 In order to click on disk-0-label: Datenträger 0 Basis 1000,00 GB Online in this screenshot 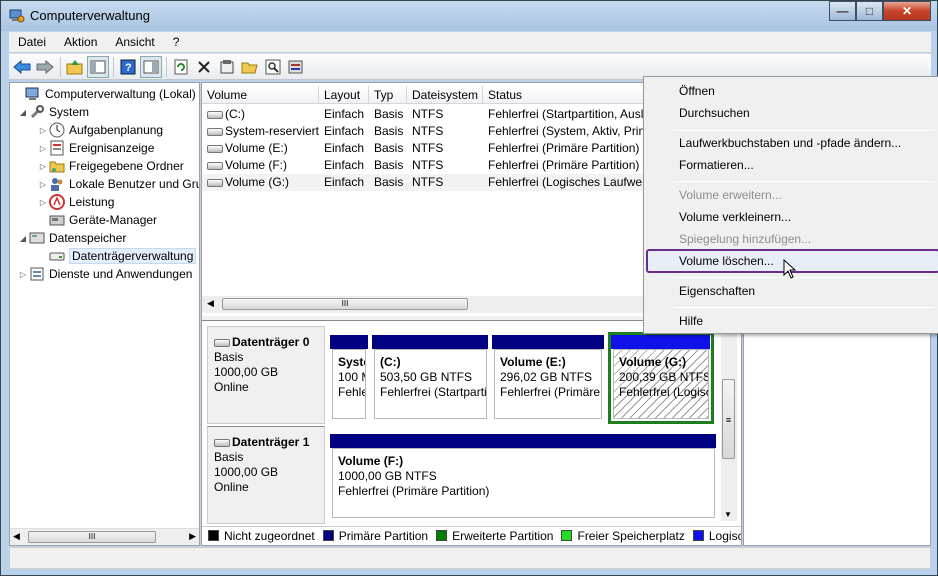, I will do `click(266, 375)`.